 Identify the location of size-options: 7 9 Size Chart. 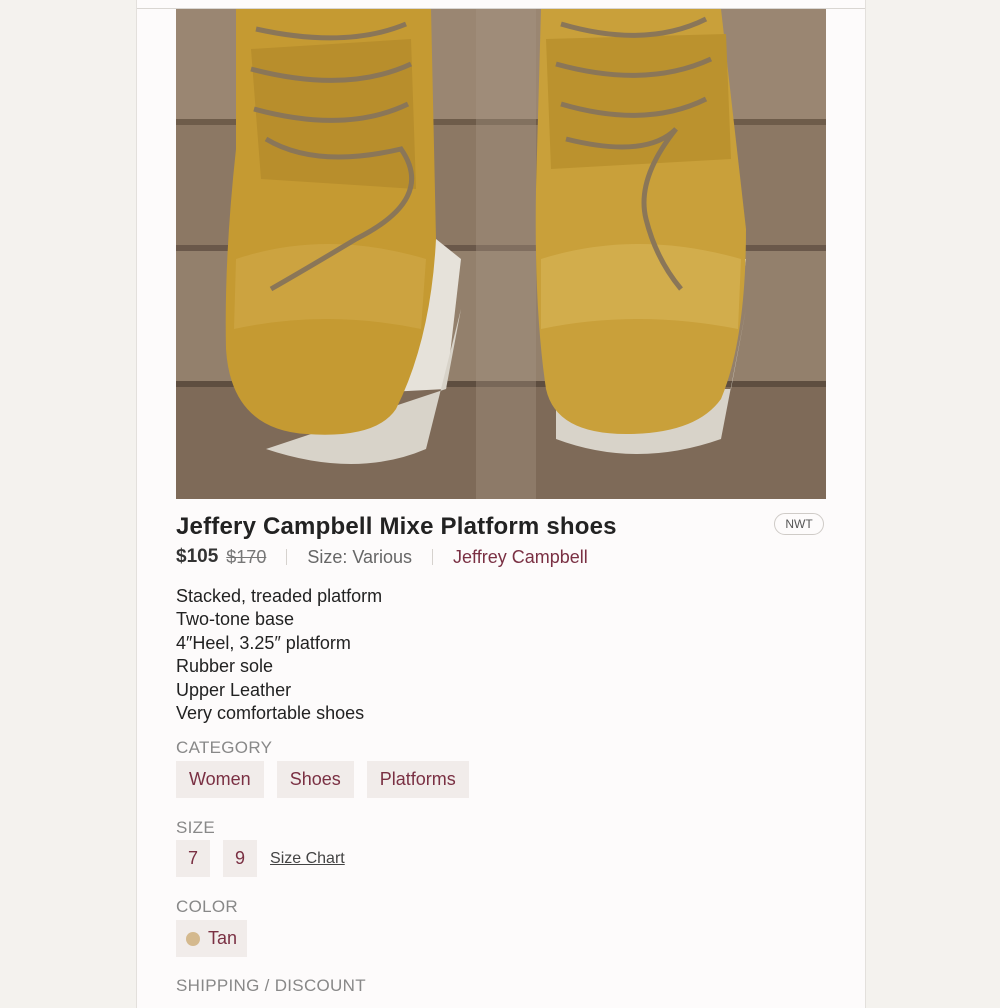
(260, 858).